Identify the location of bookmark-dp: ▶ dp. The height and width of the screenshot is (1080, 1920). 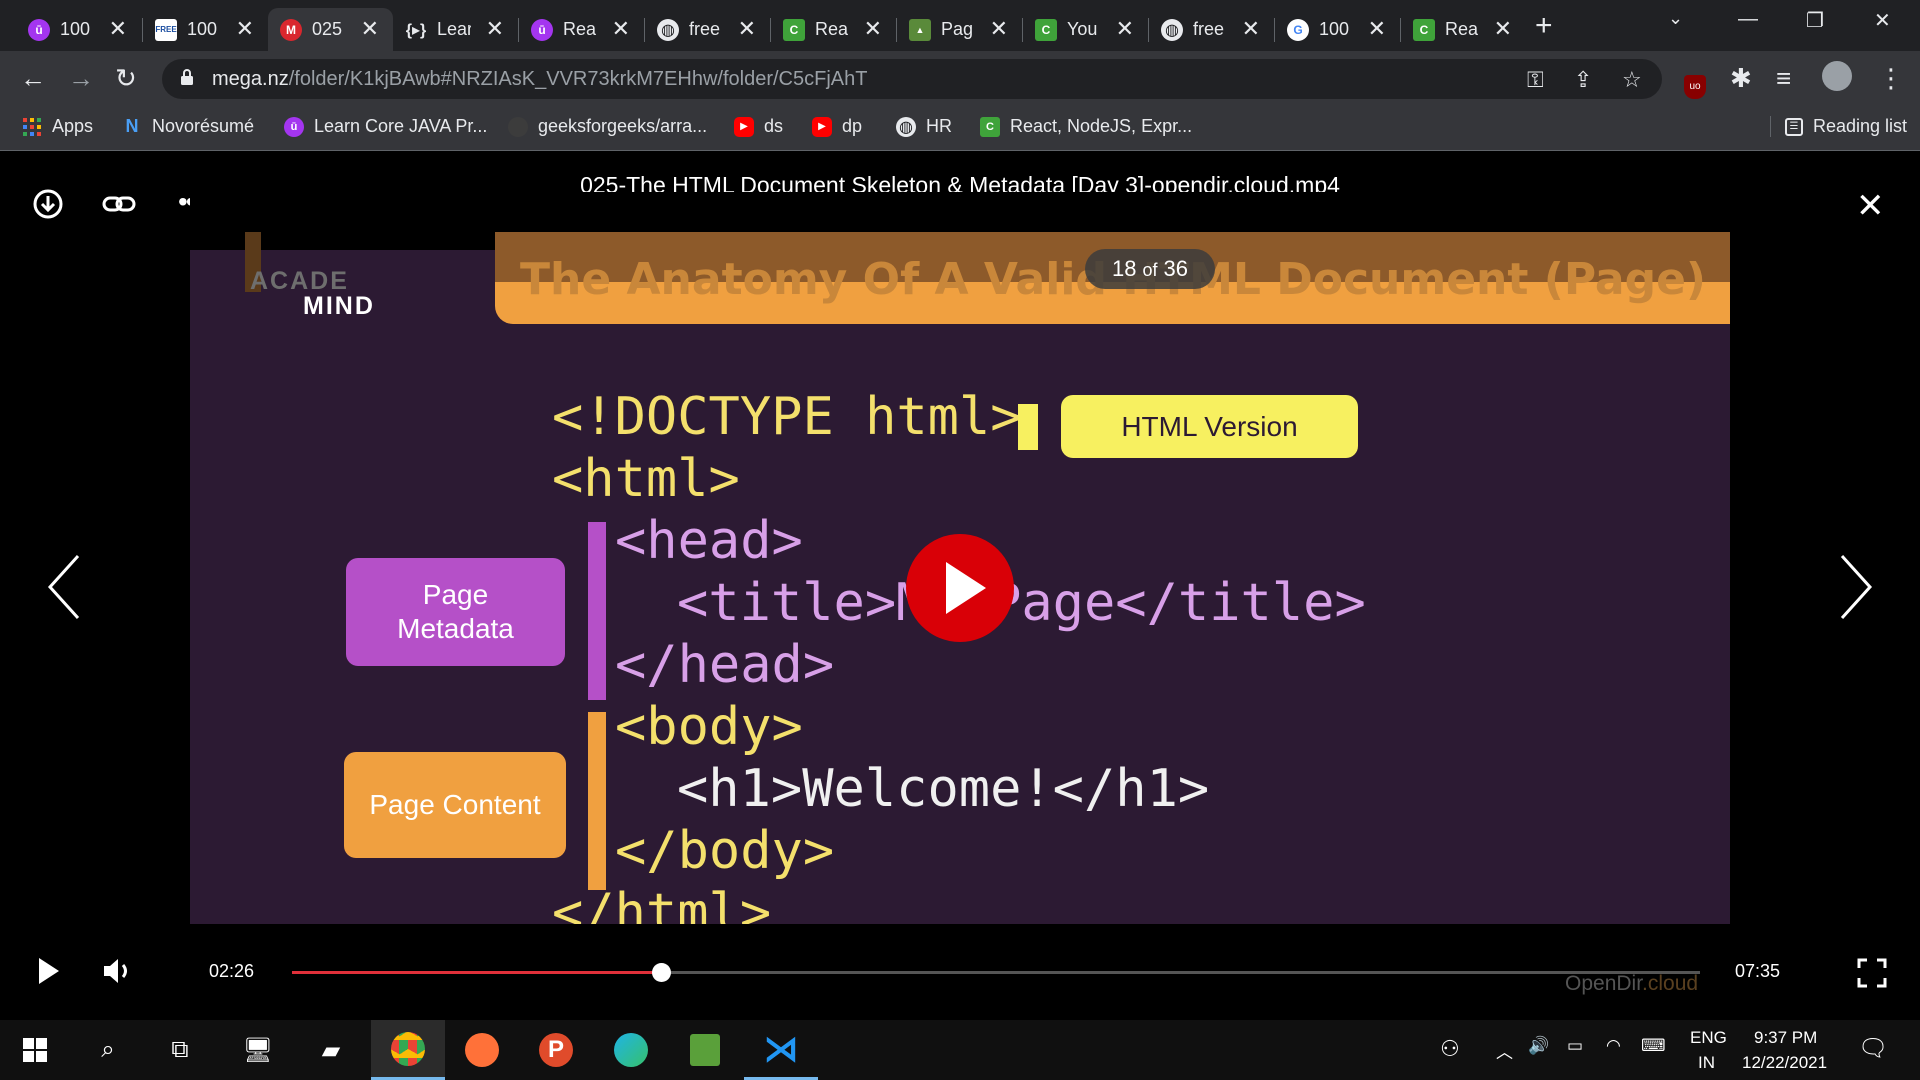
(837, 126).